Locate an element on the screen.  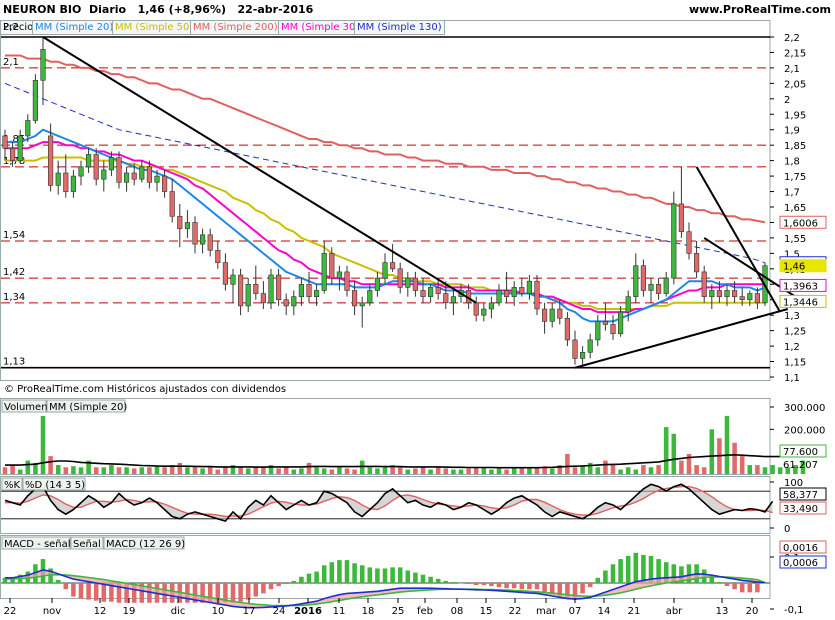
x-tick-label: abr is located at coordinates (674, 611).